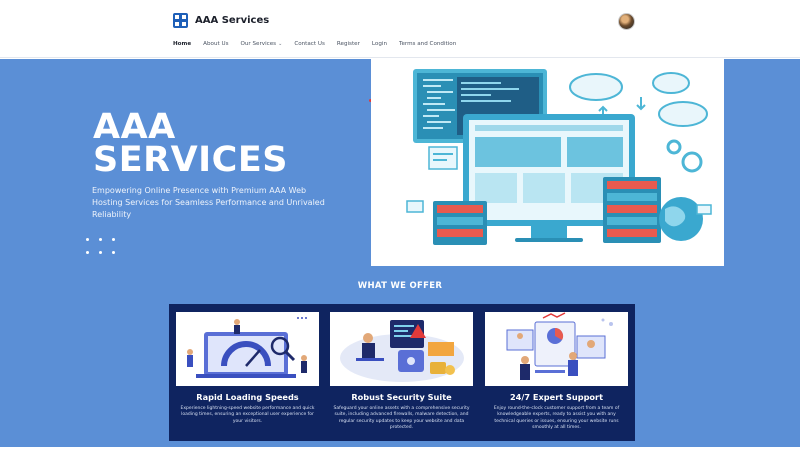 Image resolution: width=800 pixels, height=450 pixels. I want to click on offer-card-title: Robust Security Suite, so click(401, 397).